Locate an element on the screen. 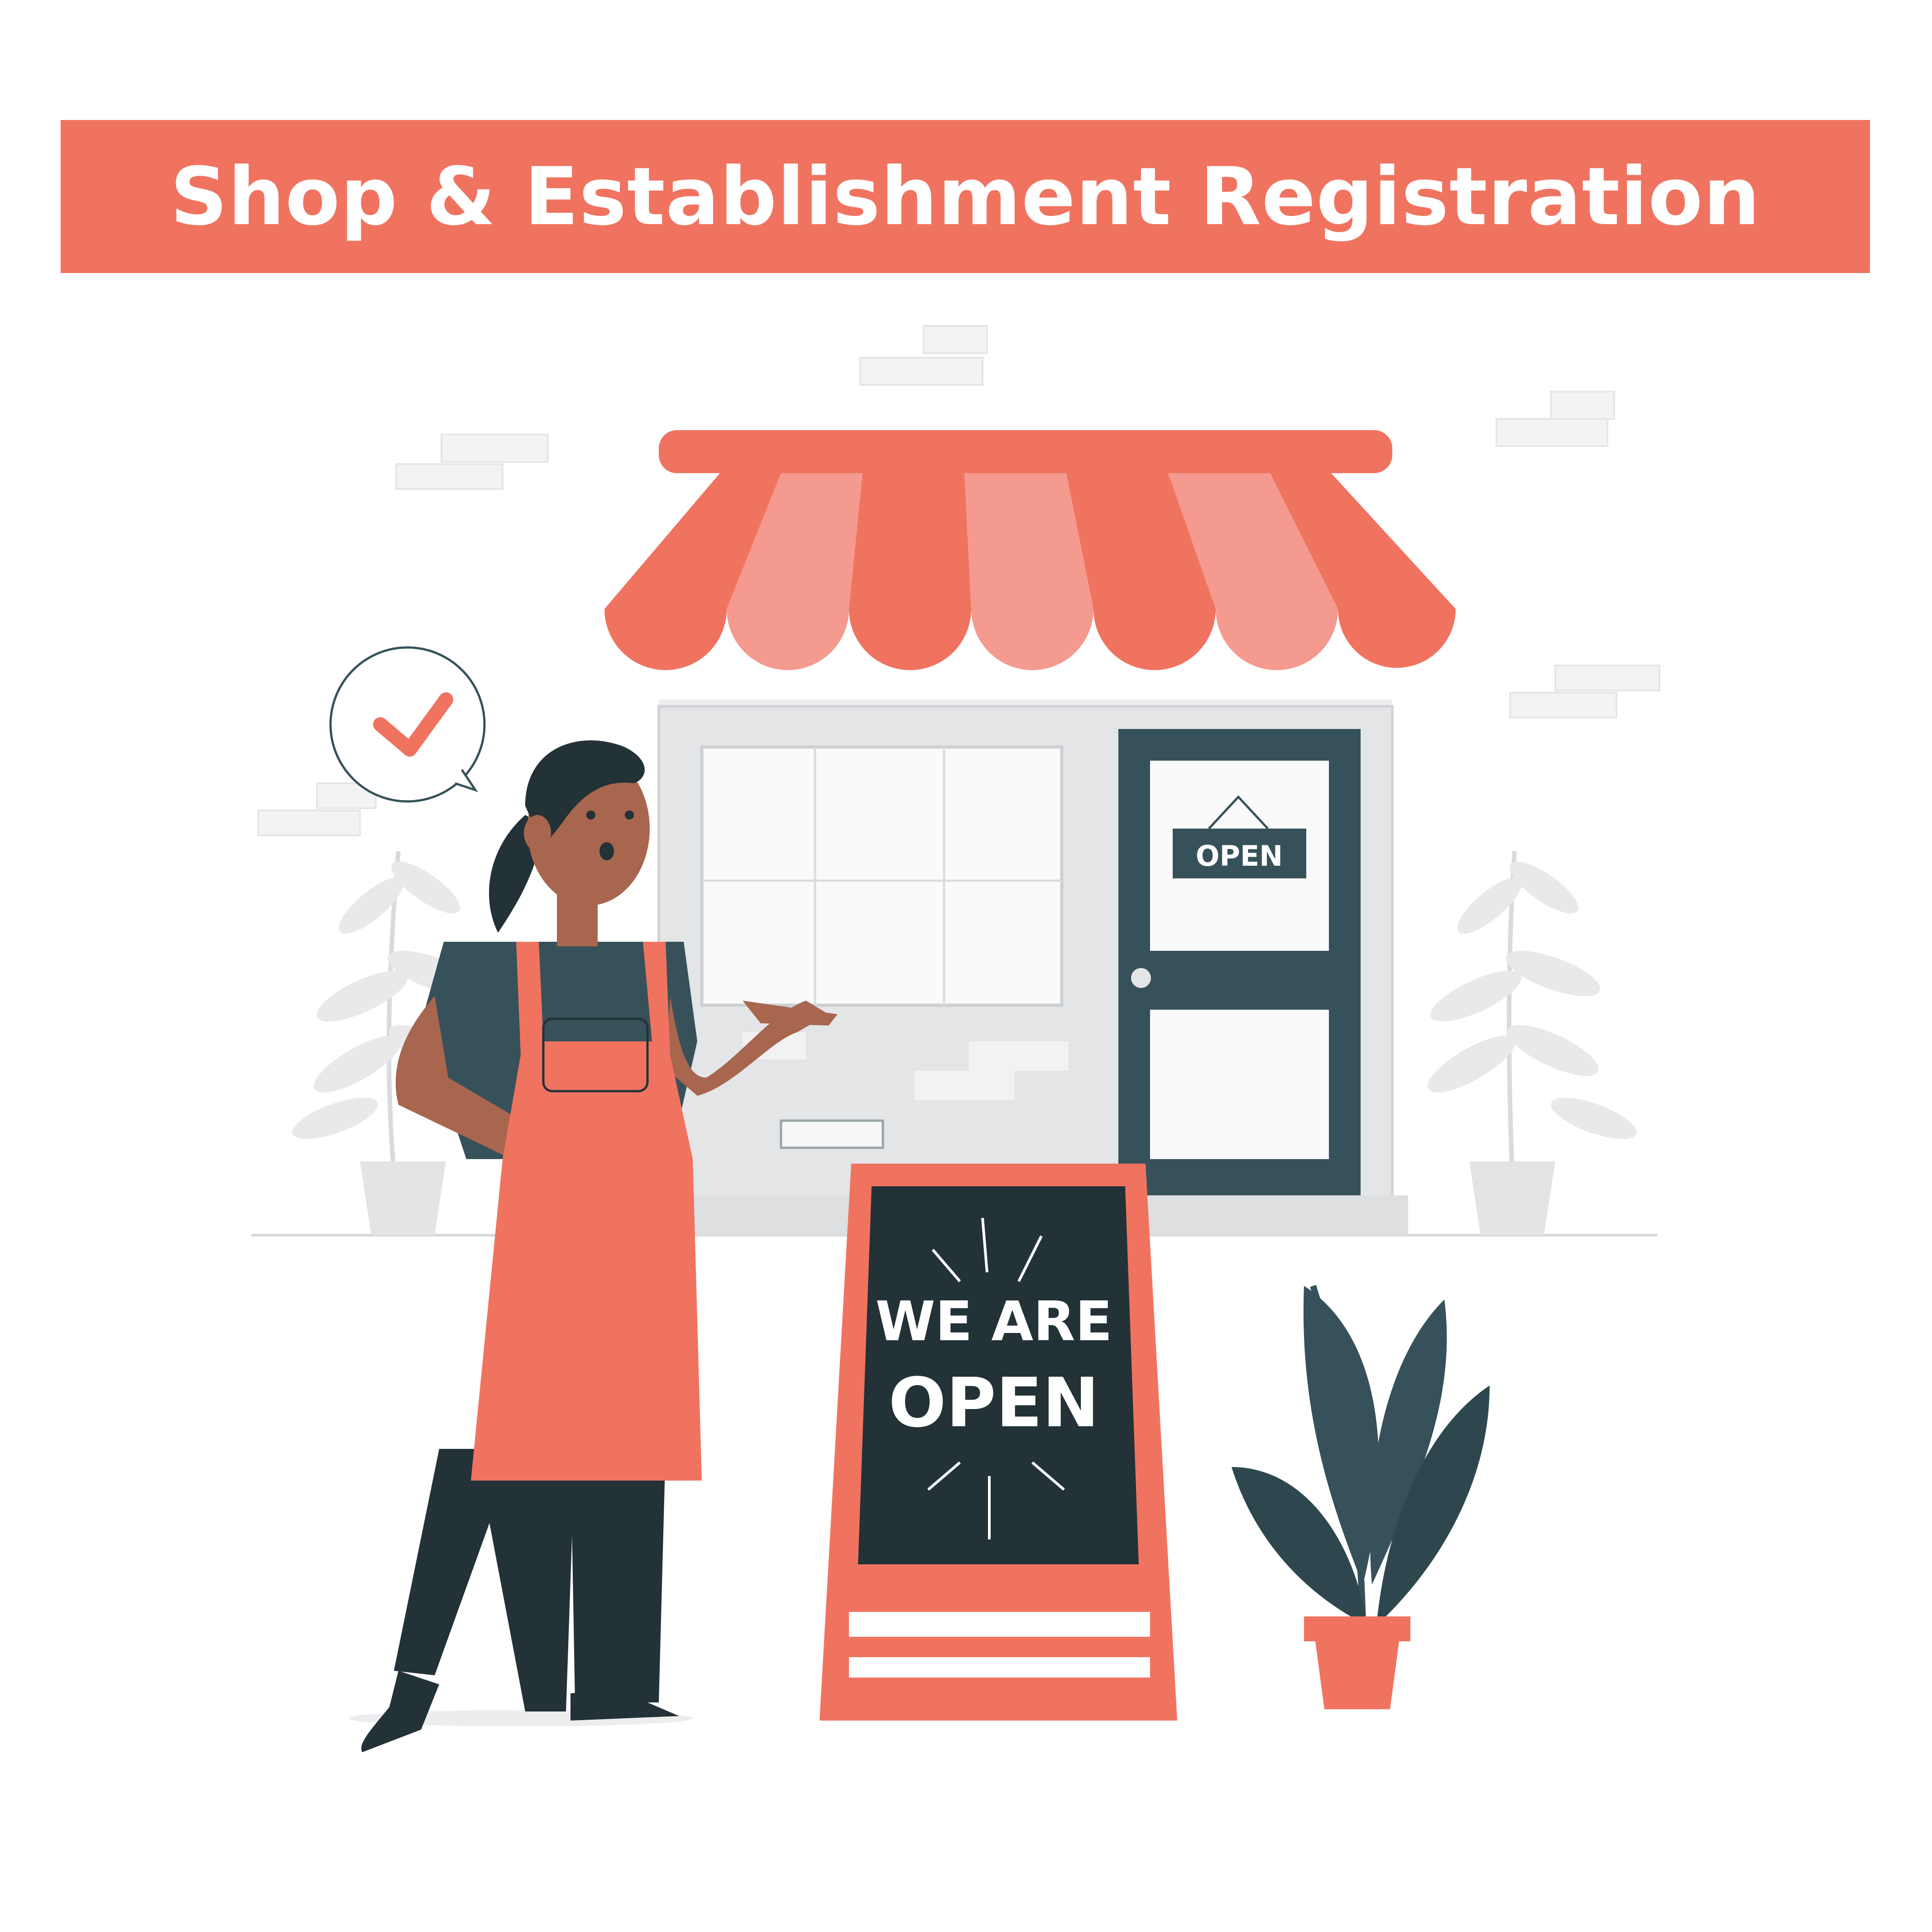 This screenshot has width=1932, height=1932. board-line-1: WE ARE is located at coordinates (993, 1321).